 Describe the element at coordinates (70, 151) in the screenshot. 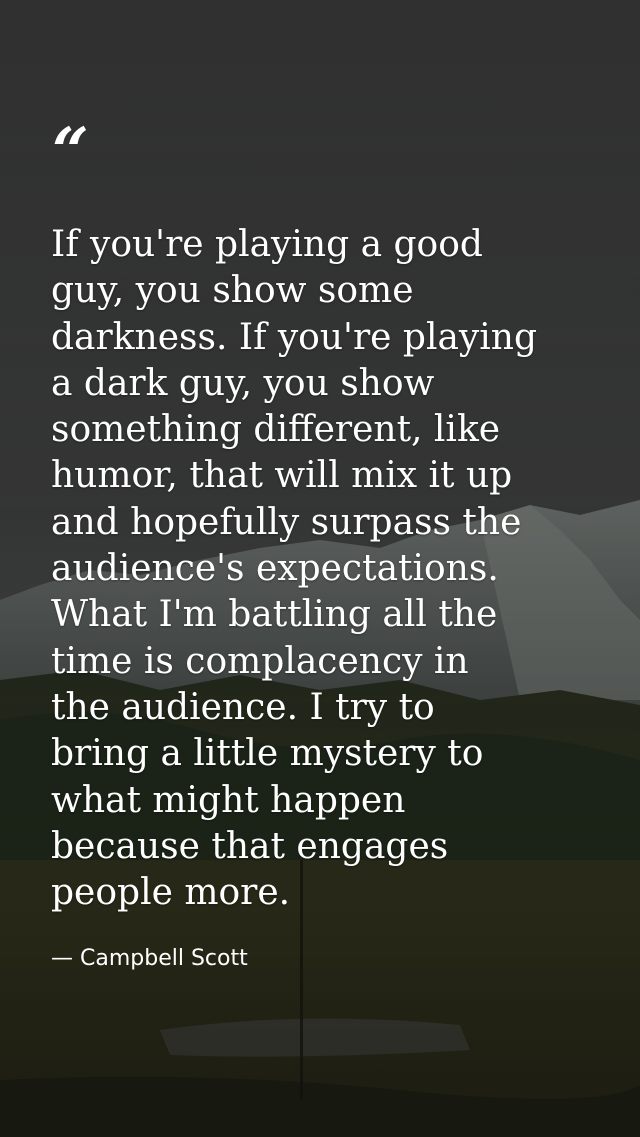

I see `quote-mark-icon: “` at that location.